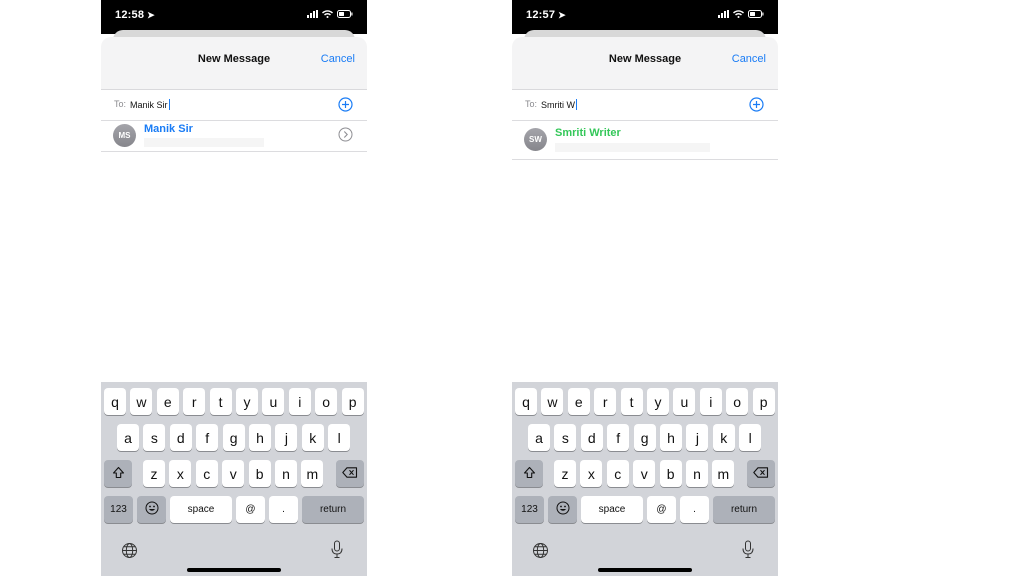  Describe the element at coordinates (559, 104) in the screenshot. I see `recipient-input: Smriti W` at that location.